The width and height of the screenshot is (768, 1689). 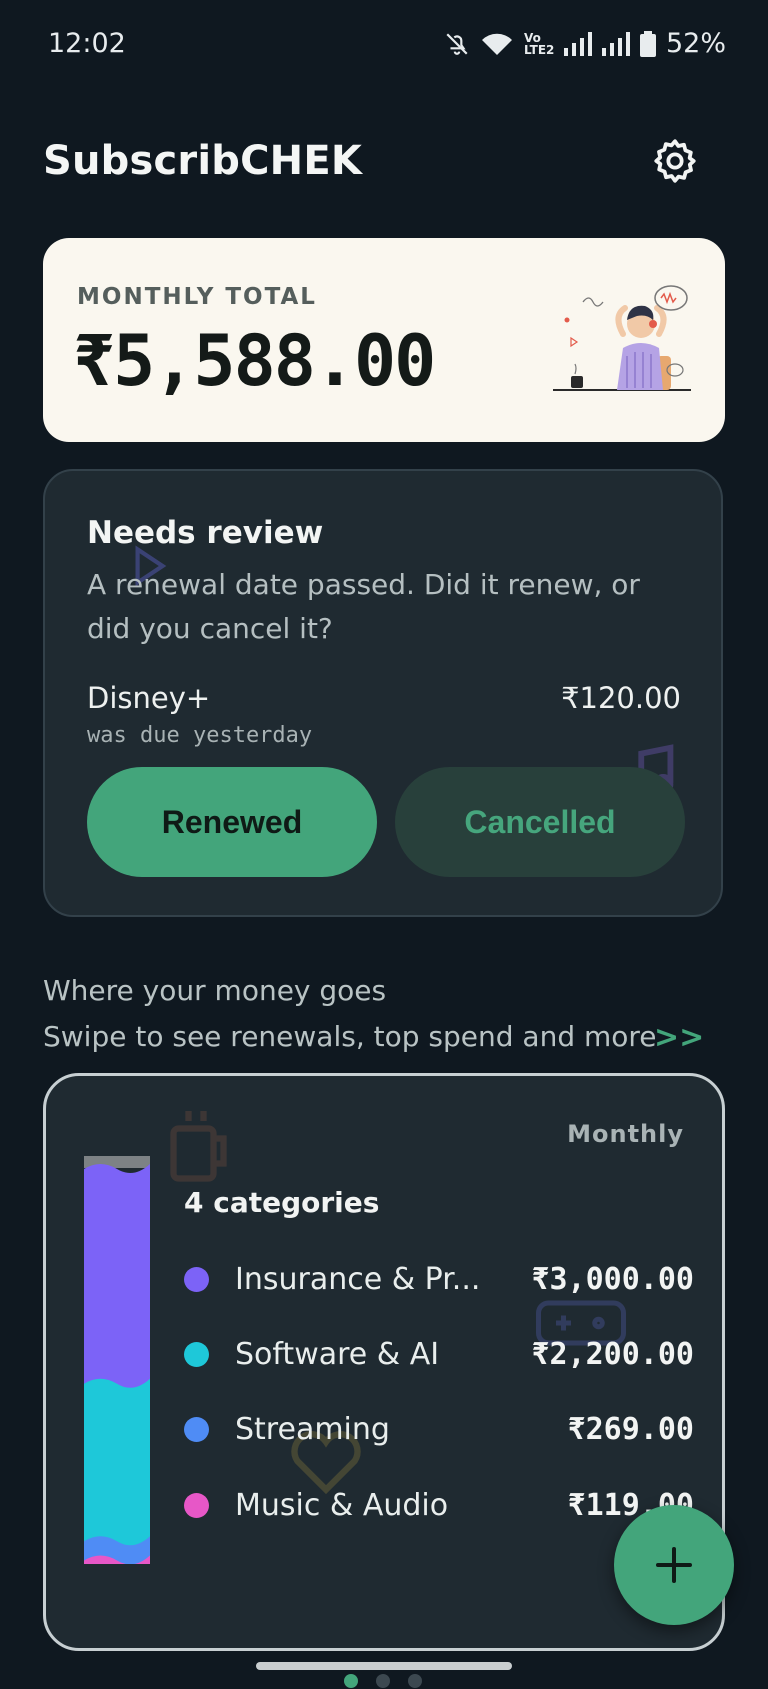 I want to click on mute-icon, so click(x=457, y=43).